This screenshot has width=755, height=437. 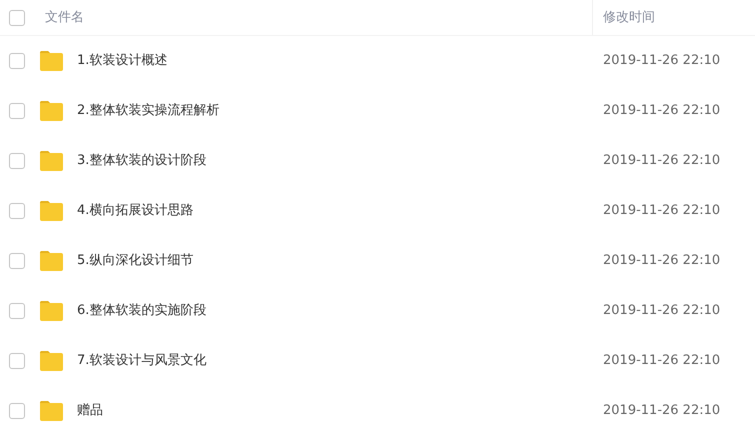 What do you see at coordinates (148, 110) in the screenshot?
I see `file-name: 2.整体软装实操流程解析` at bounding box center [148, 110].